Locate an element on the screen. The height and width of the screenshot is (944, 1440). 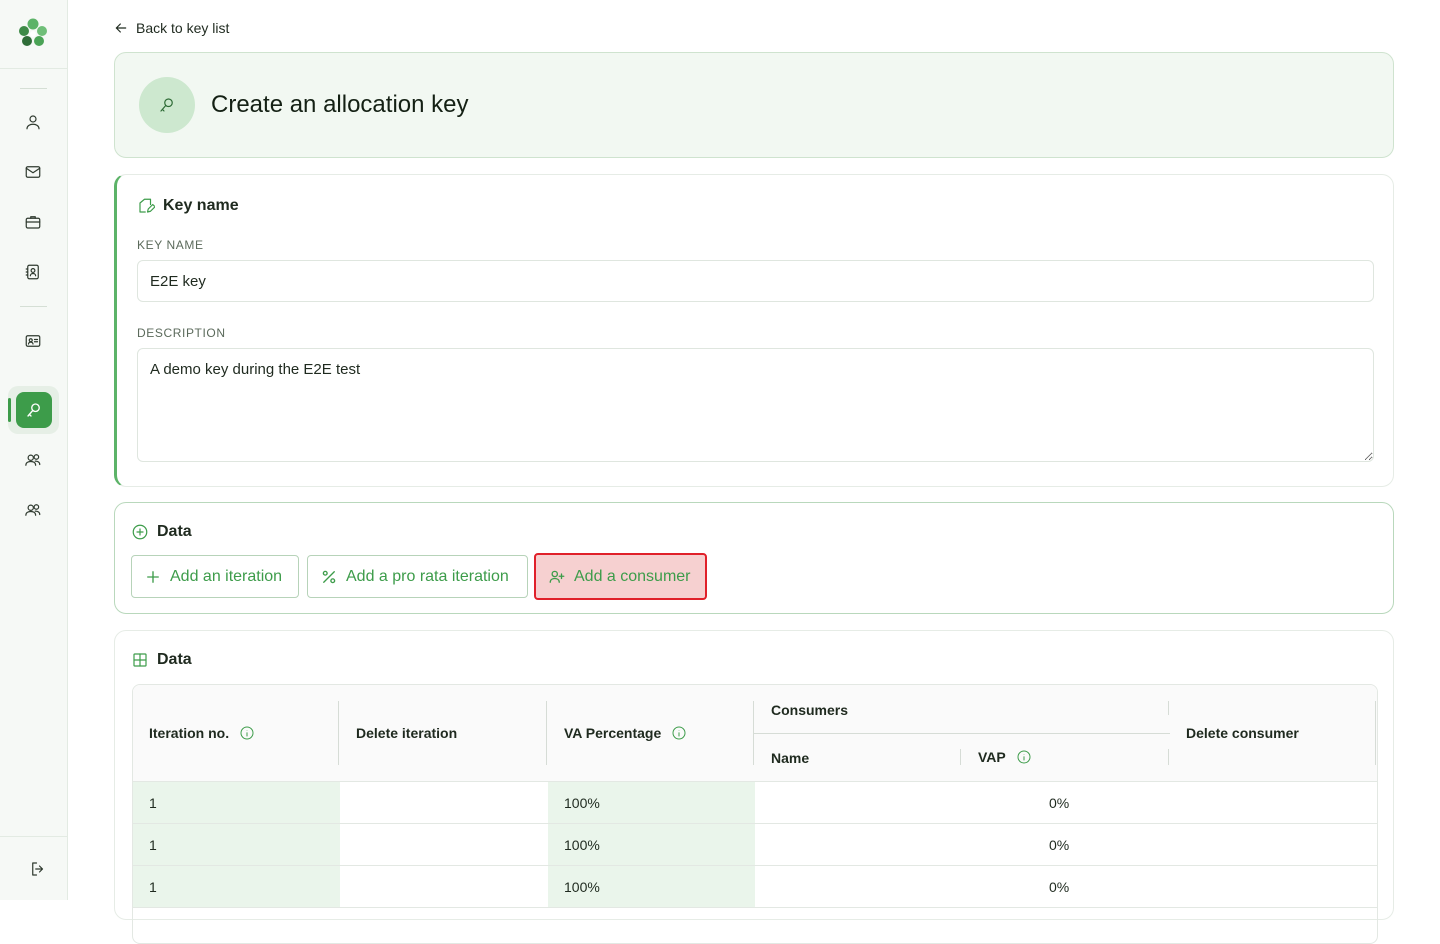
back-to-key-list-link: Back to key list is located at coordinates (171, 28).